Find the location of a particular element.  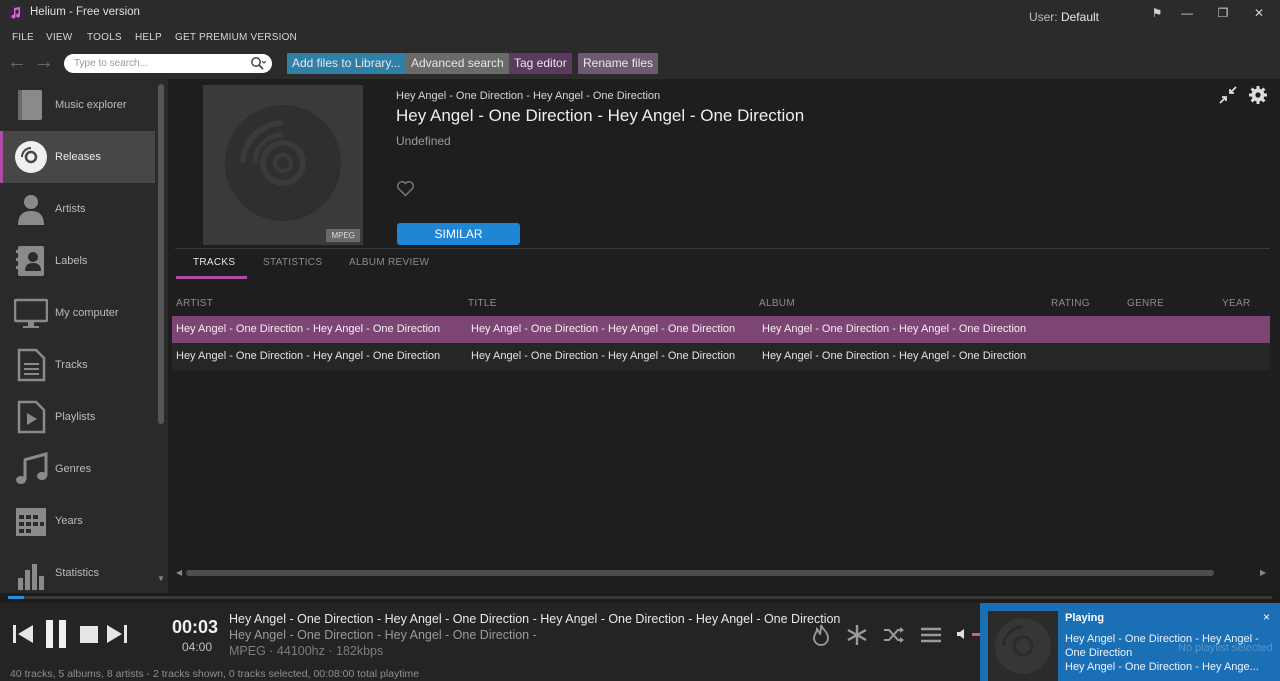

menu-tools: TOOLS is located at coordinates (104, 37).